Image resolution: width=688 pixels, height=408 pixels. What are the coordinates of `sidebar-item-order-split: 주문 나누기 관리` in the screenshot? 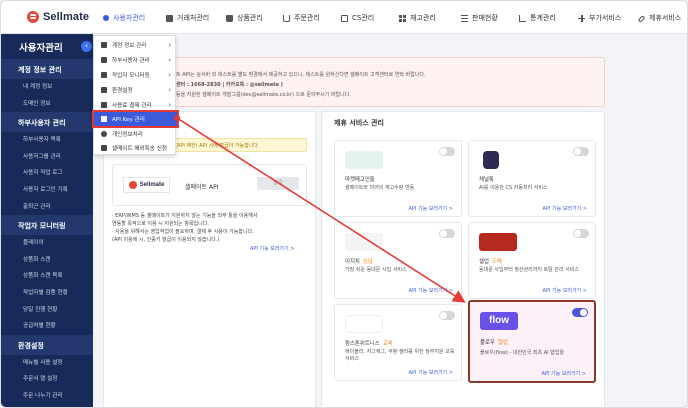 It's located at (47, 396).